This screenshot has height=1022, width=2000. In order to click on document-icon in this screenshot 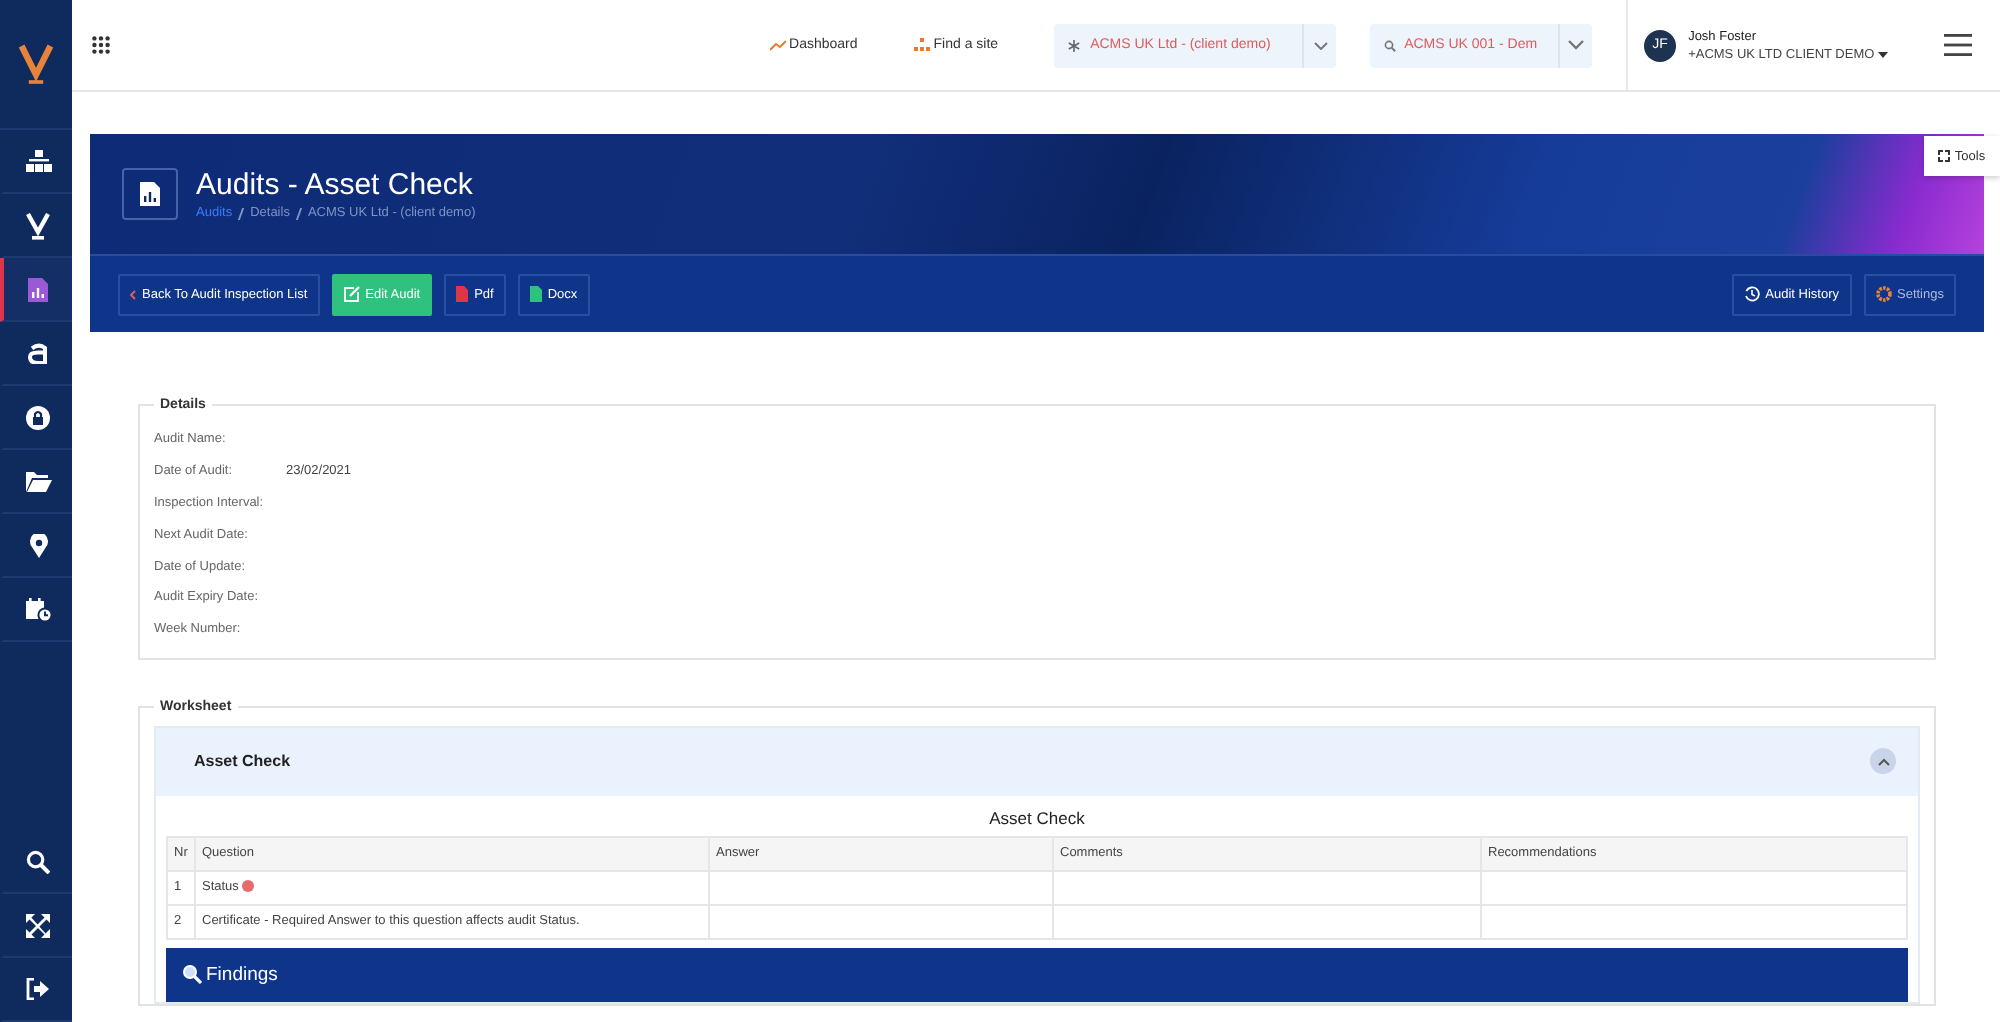, I will do `click(535, 294)`.